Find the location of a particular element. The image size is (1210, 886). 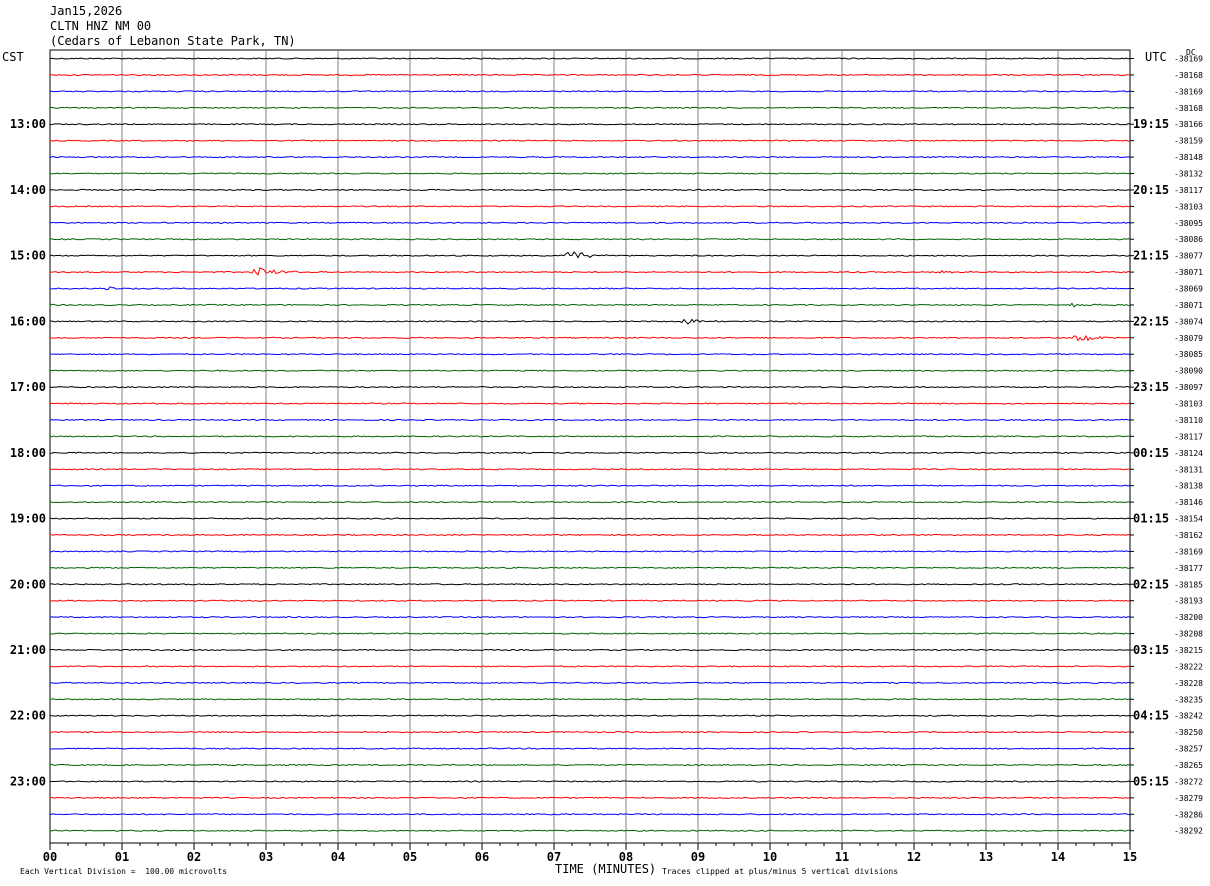

dc-offset-label: -38110 is located at coordinates (1188, 420).